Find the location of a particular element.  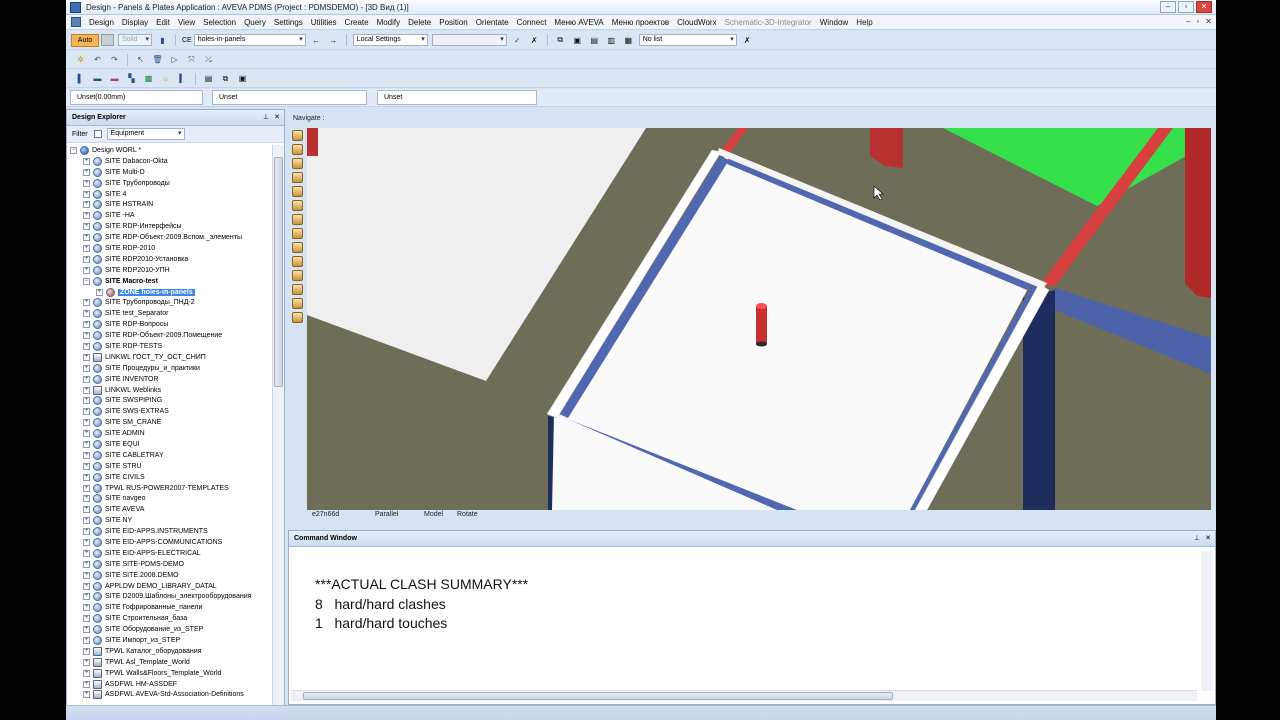

menu-item: Position is located at coordinates (453, 22).